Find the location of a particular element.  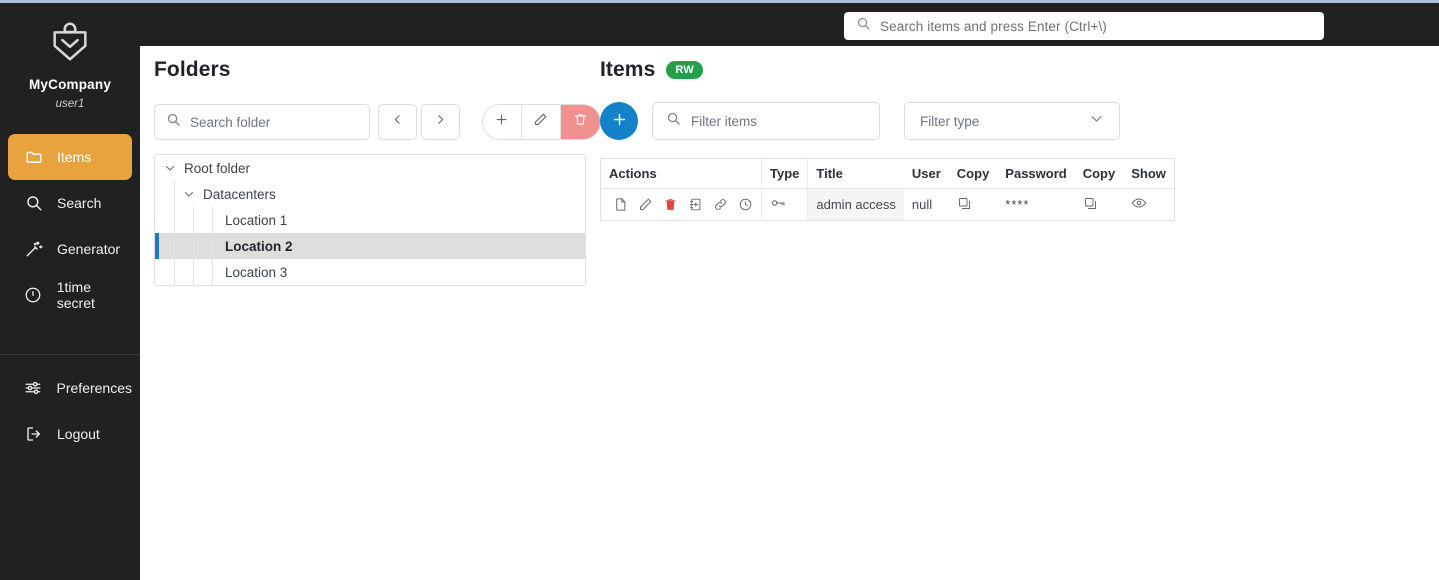

column-type: Type is located at coordinates (784, 173).